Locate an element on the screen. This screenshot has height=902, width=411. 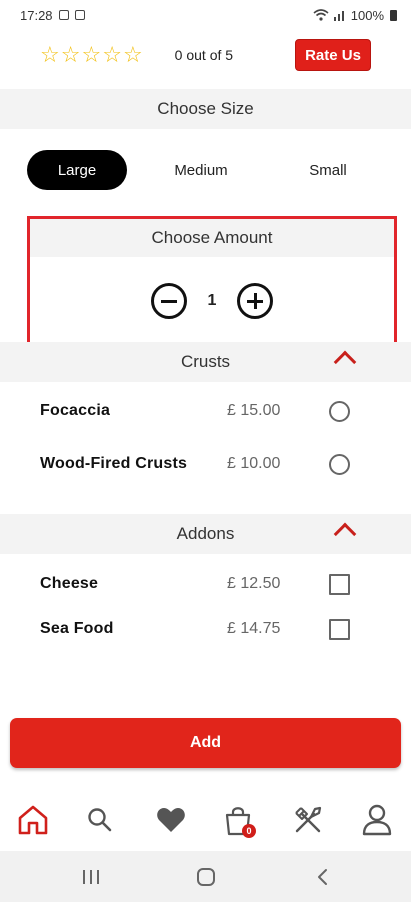
decrease-button is located at coordinates (169, 300).